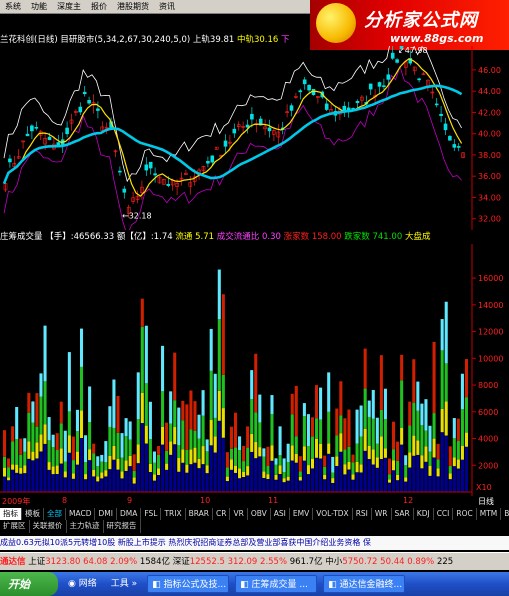 The height and width of the screenshot is (596, 509). Describe the element at coordinates (424, 514) in the screenshot. I see `tab-kdj: KDJ` at that location.